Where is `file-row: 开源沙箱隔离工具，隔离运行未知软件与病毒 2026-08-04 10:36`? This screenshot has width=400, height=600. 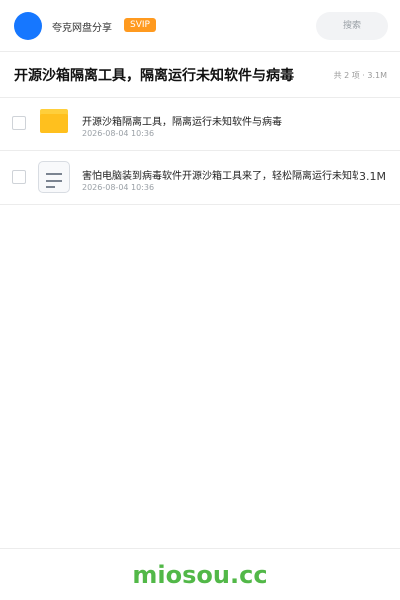 file-row: 开源沙箱隔离工具，隔离运行未知软件与病毒 2026-08-04 10:36 is located at coordinates (200, 124).